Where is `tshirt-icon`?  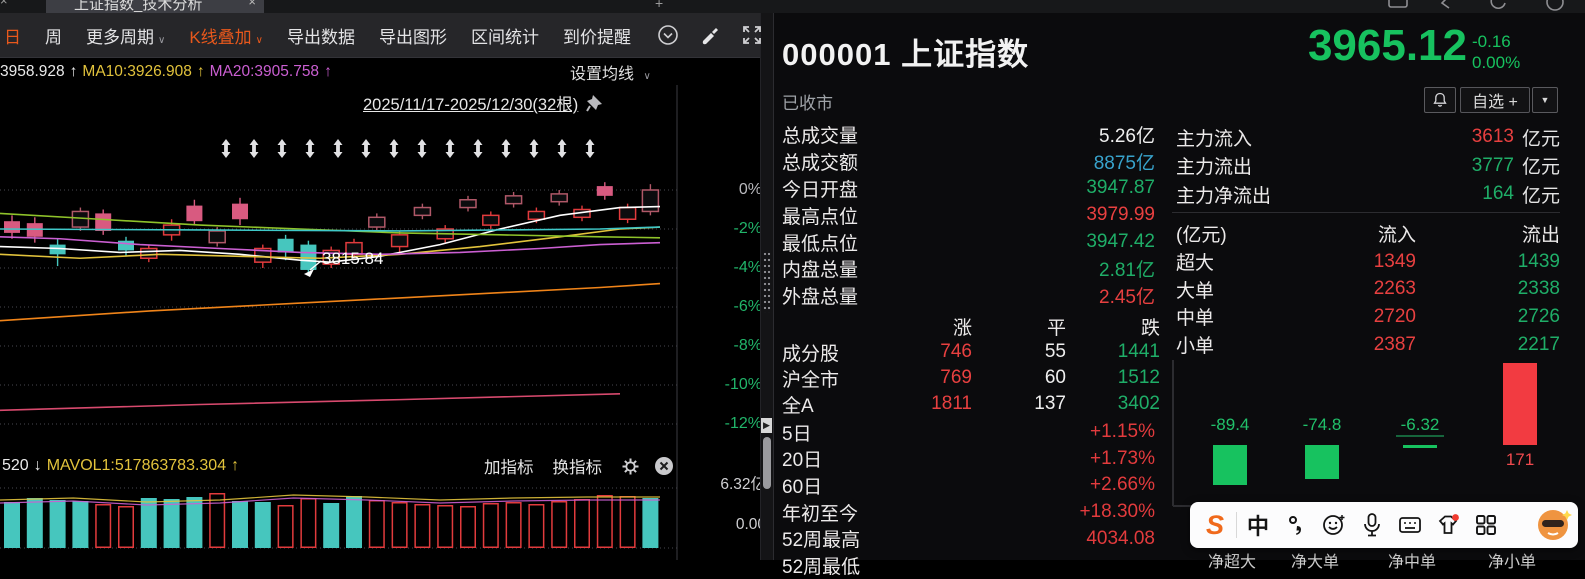 tshirt-icon is located at coordinates (1448, 524).